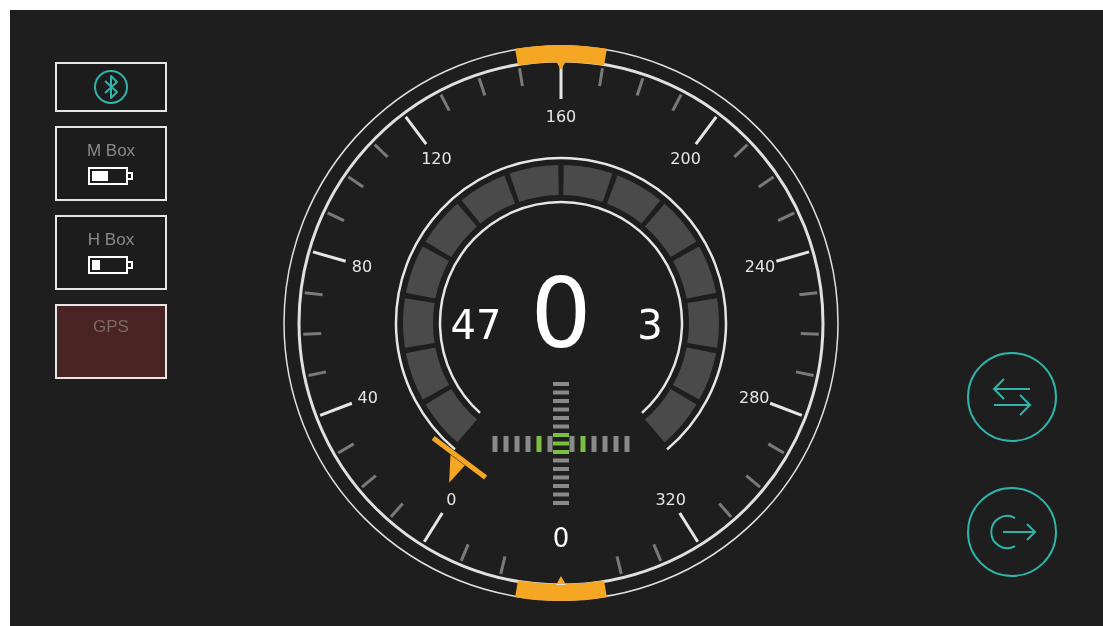 The image size is (1103, 626). I want to click on scale-label: 40, so click(367, 398).